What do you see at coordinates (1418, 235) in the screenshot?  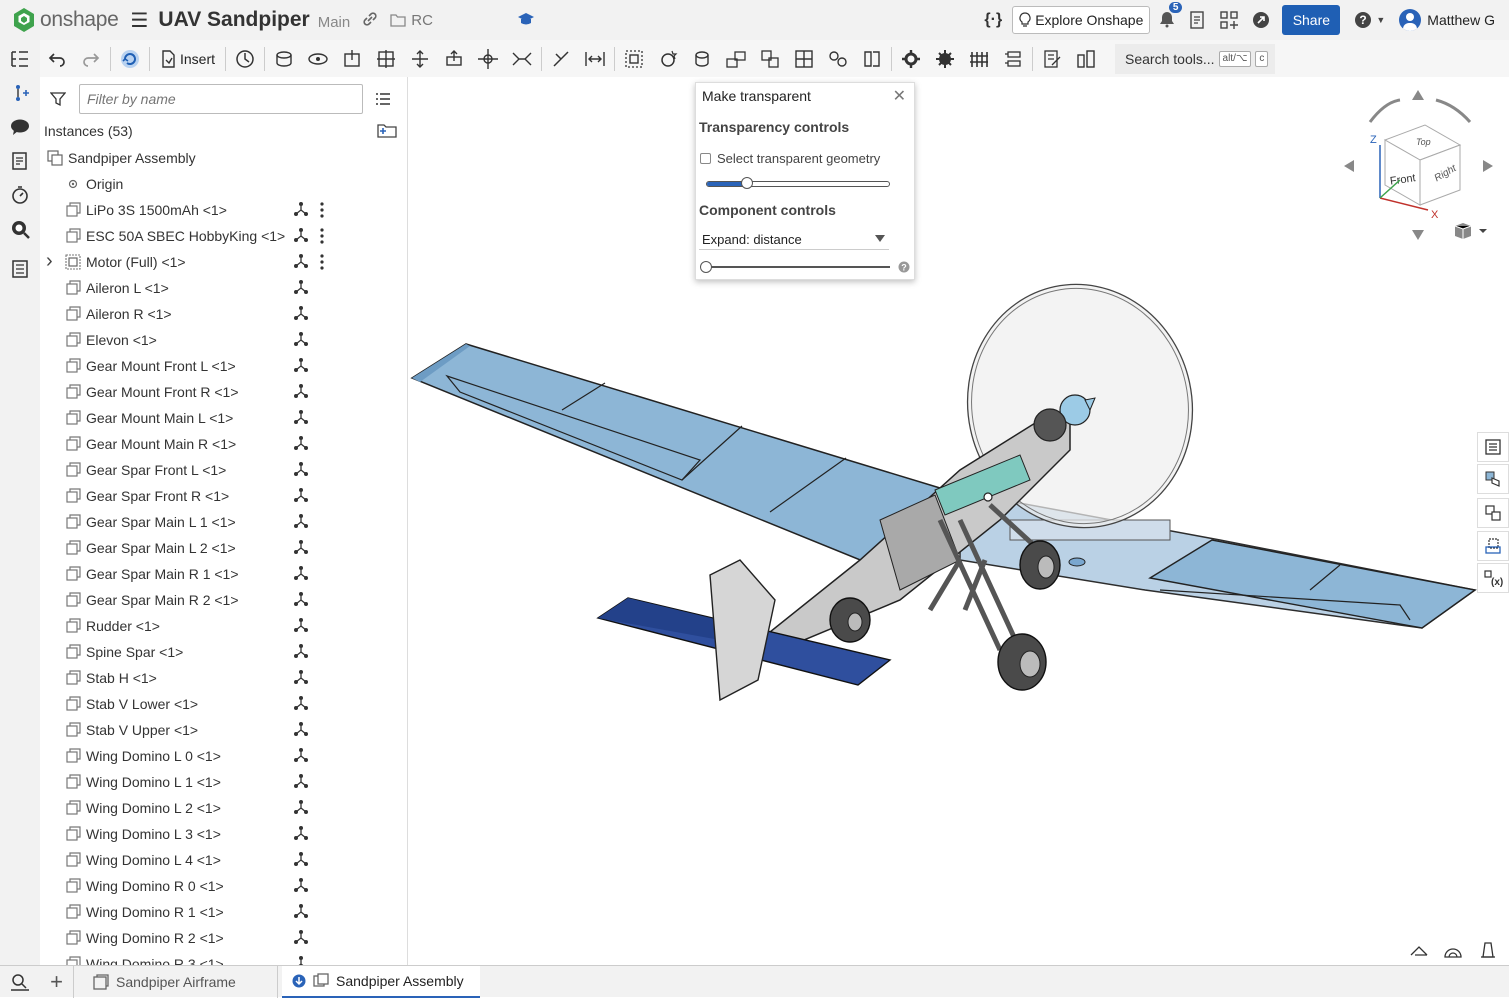 I see `rotate-down-icon` at bounding box center [1418, 235].